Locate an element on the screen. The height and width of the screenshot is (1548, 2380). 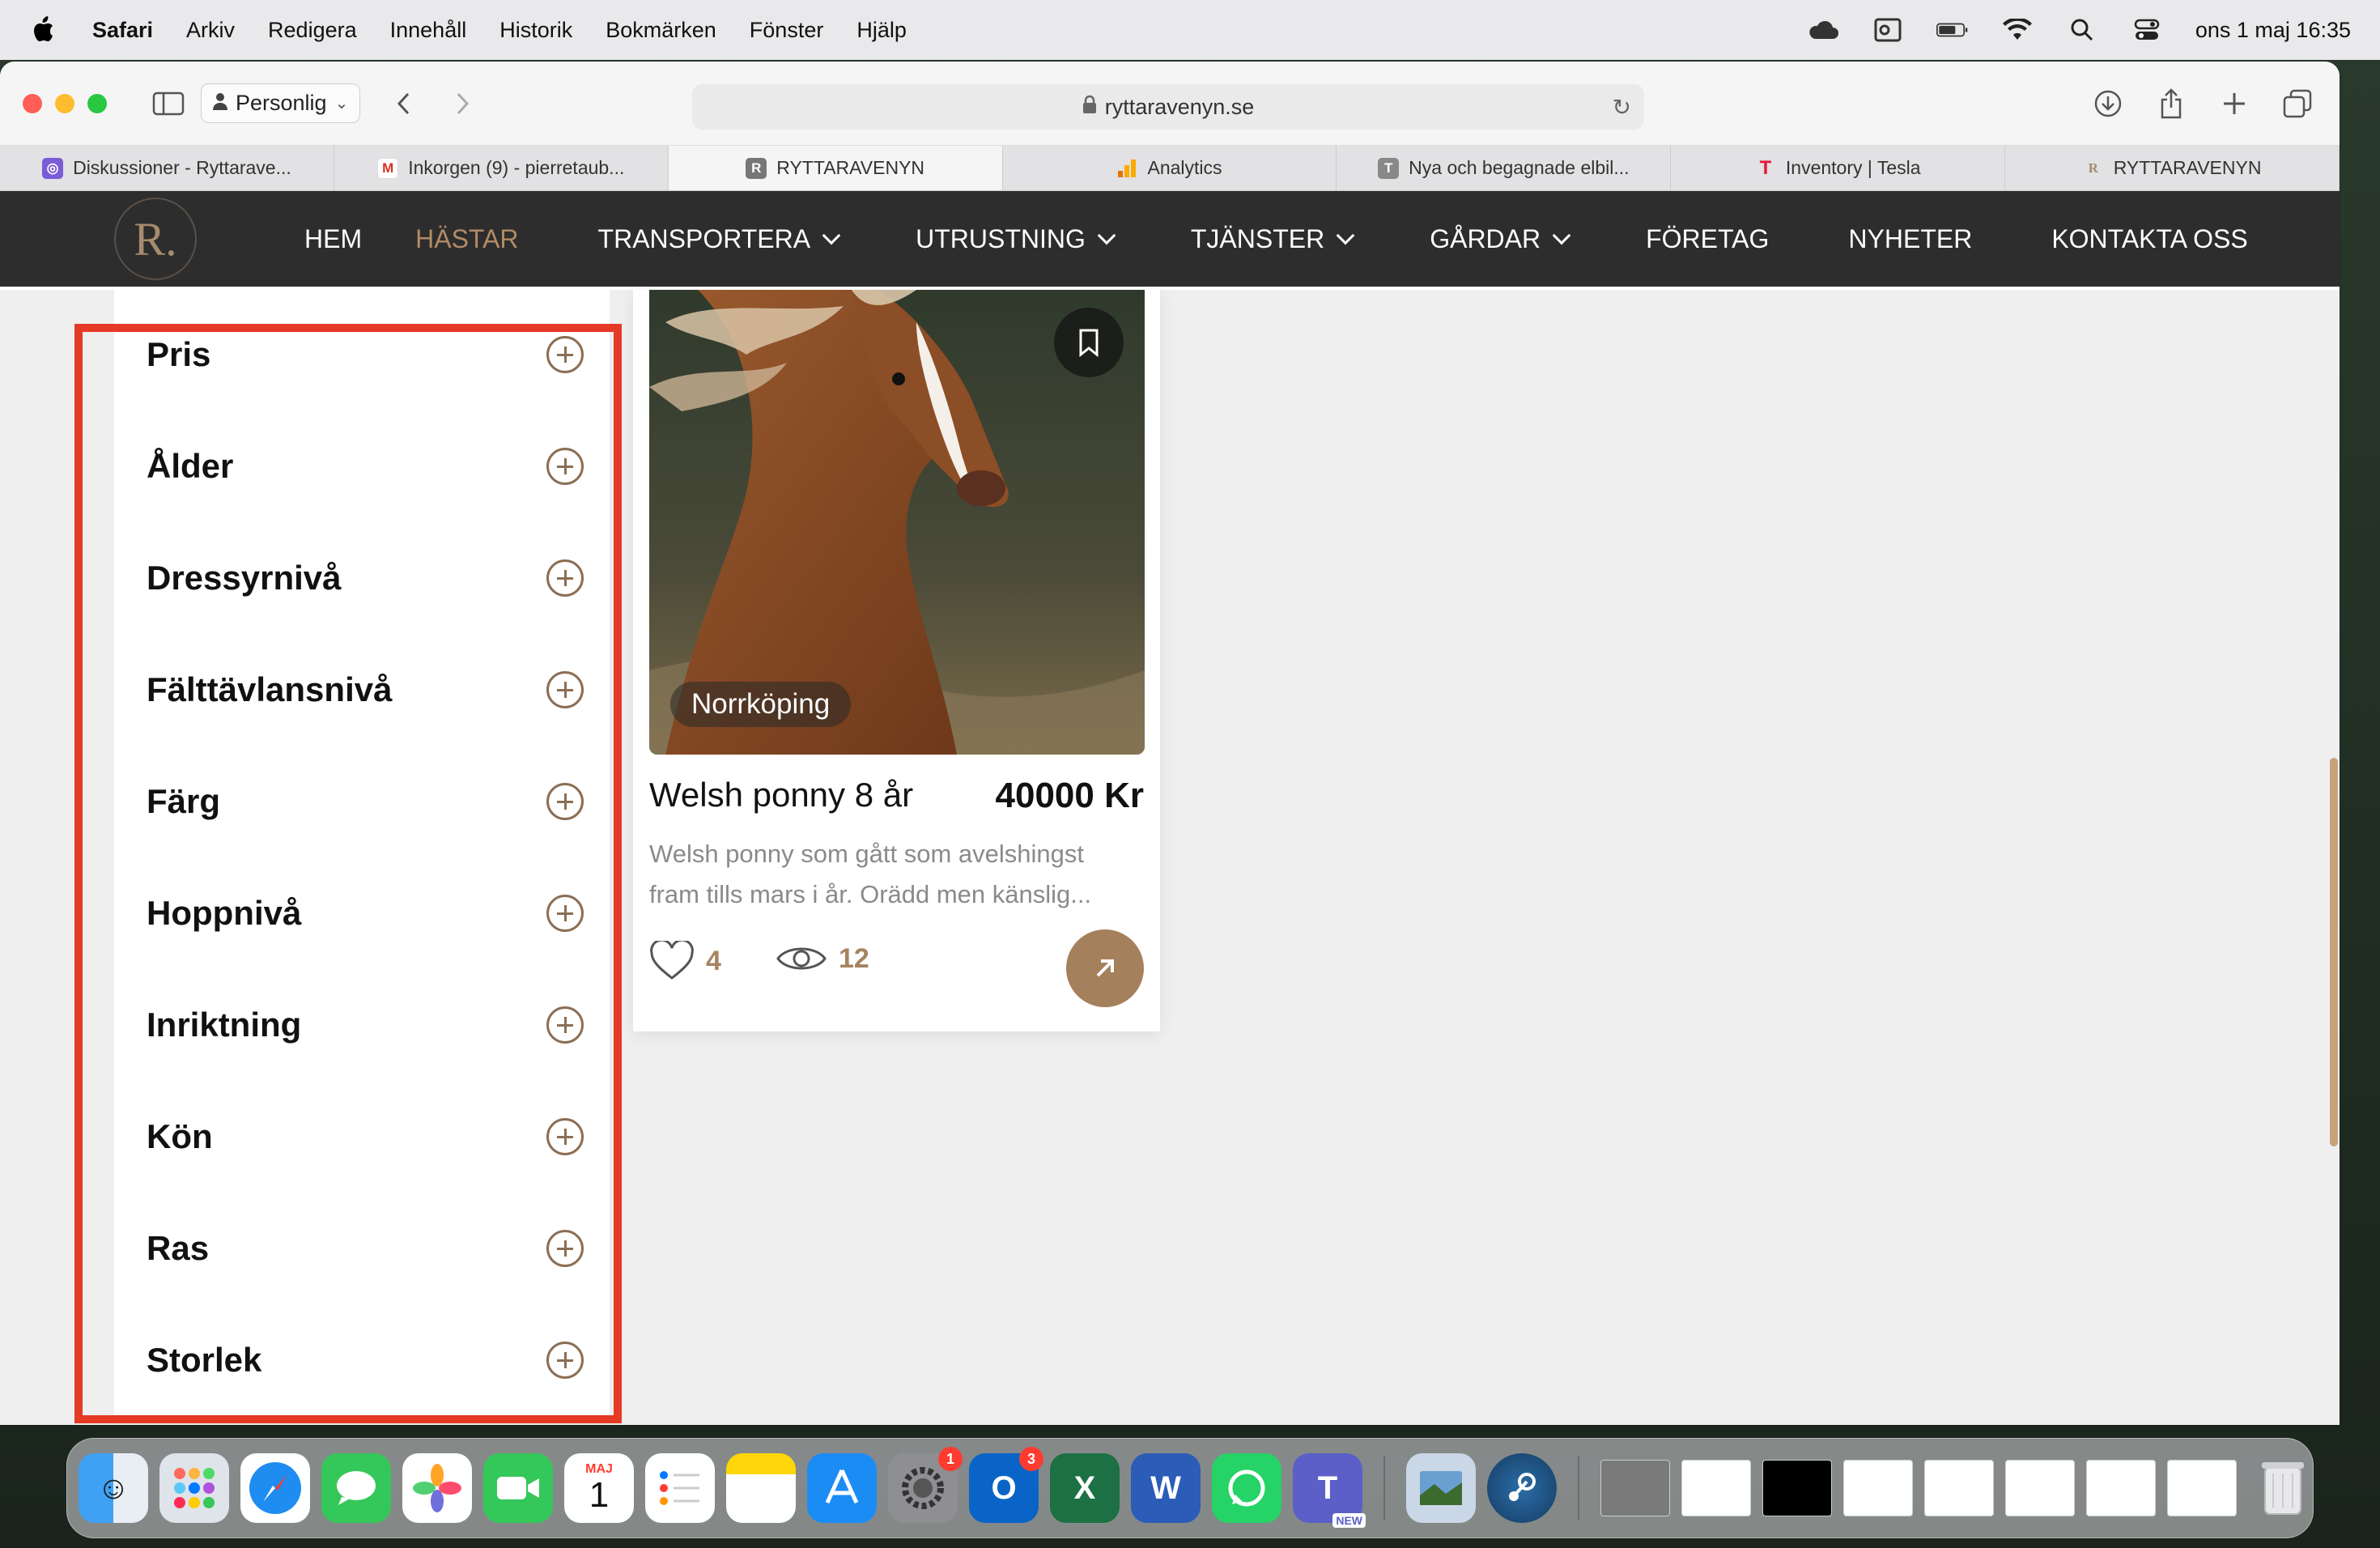
nav-hastar: HÄSTAR is located at coordinates (466, 239).